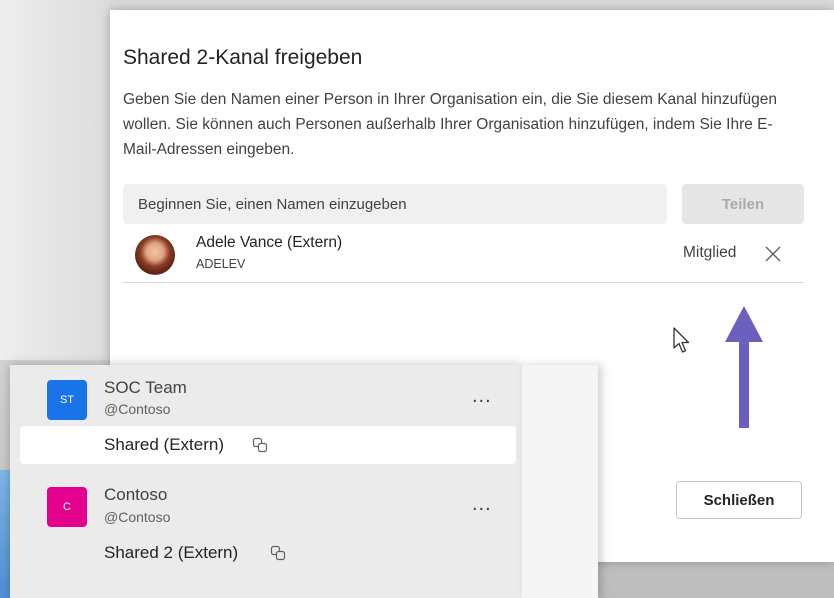 The image size is (834, 598). I want to click on member-handle: ADELEV, so click(221, 264).